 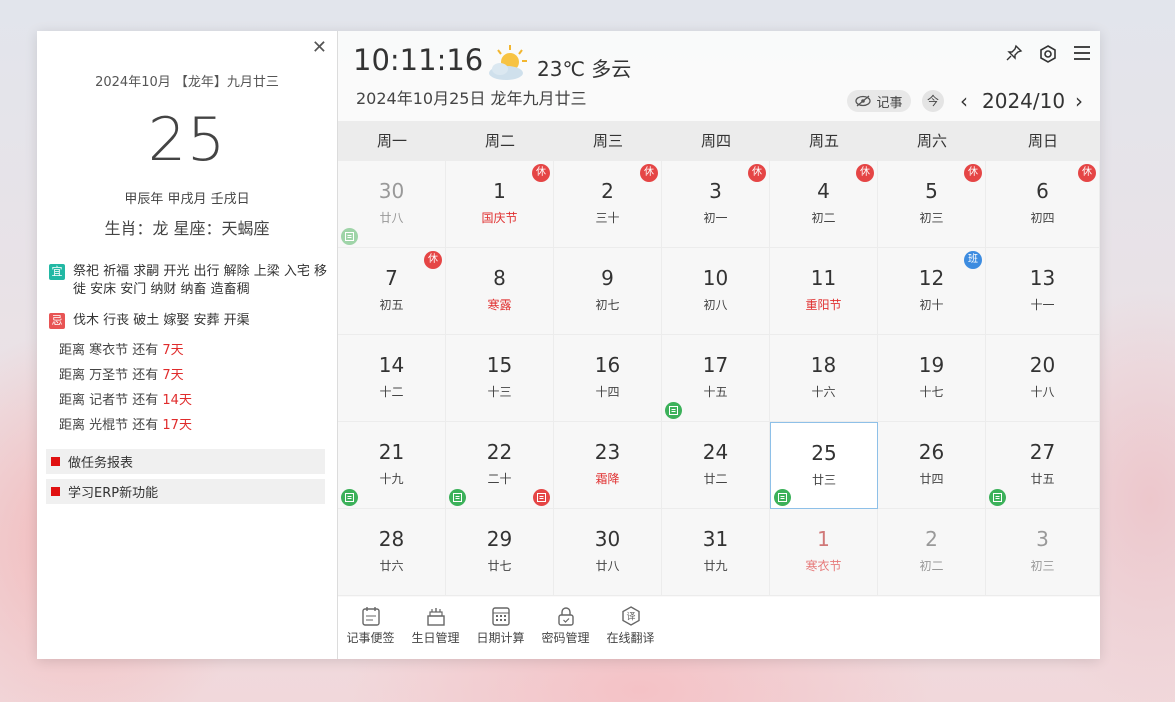 What do you see at coordinates (392, 378) in the screenshot?
I see `day-cell: 14 十二` at bounding box center [392, 378].